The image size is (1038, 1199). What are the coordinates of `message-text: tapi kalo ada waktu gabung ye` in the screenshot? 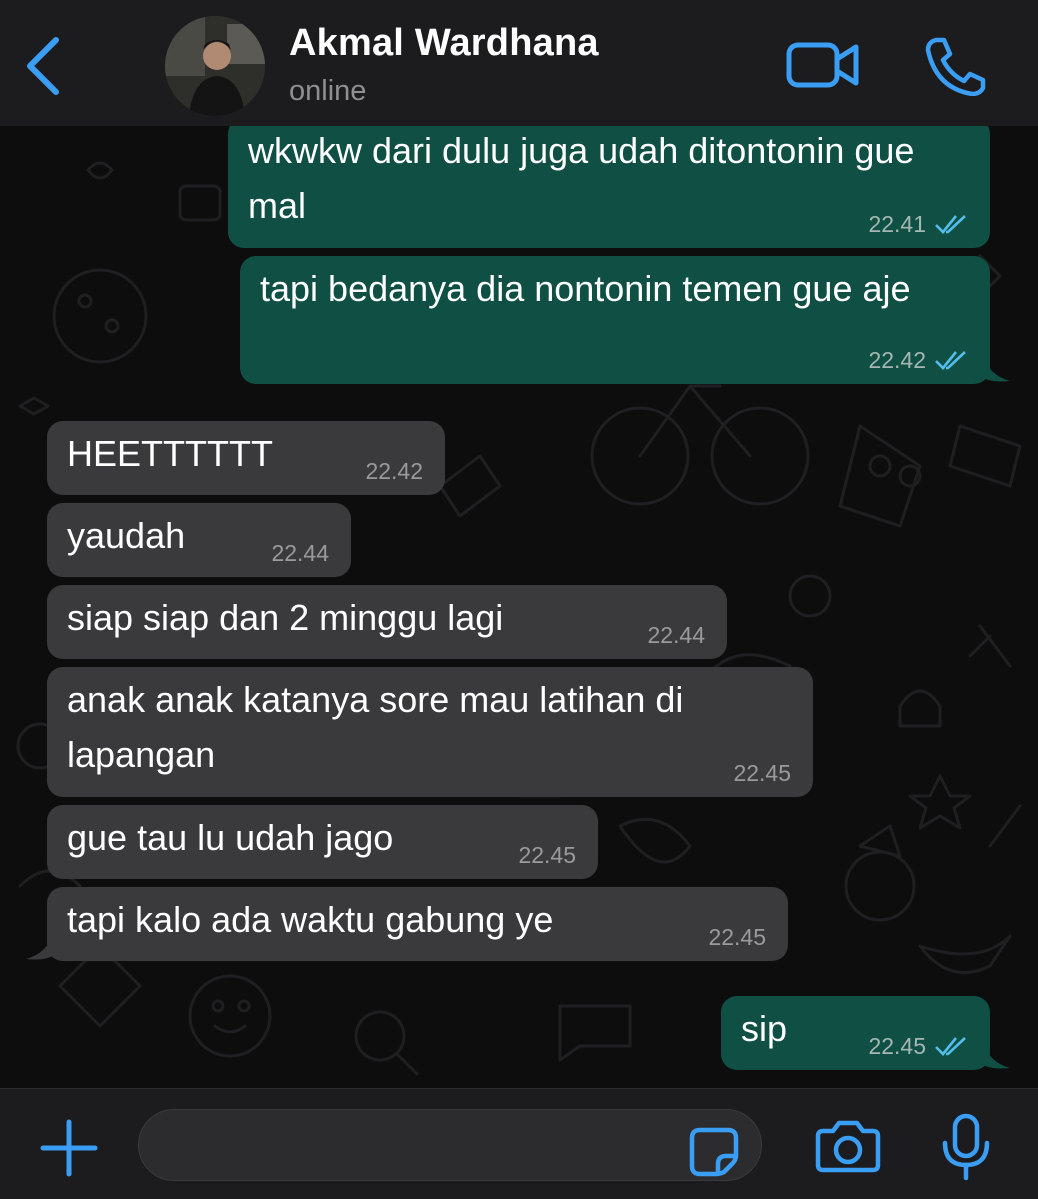 It's located at (310, 919).